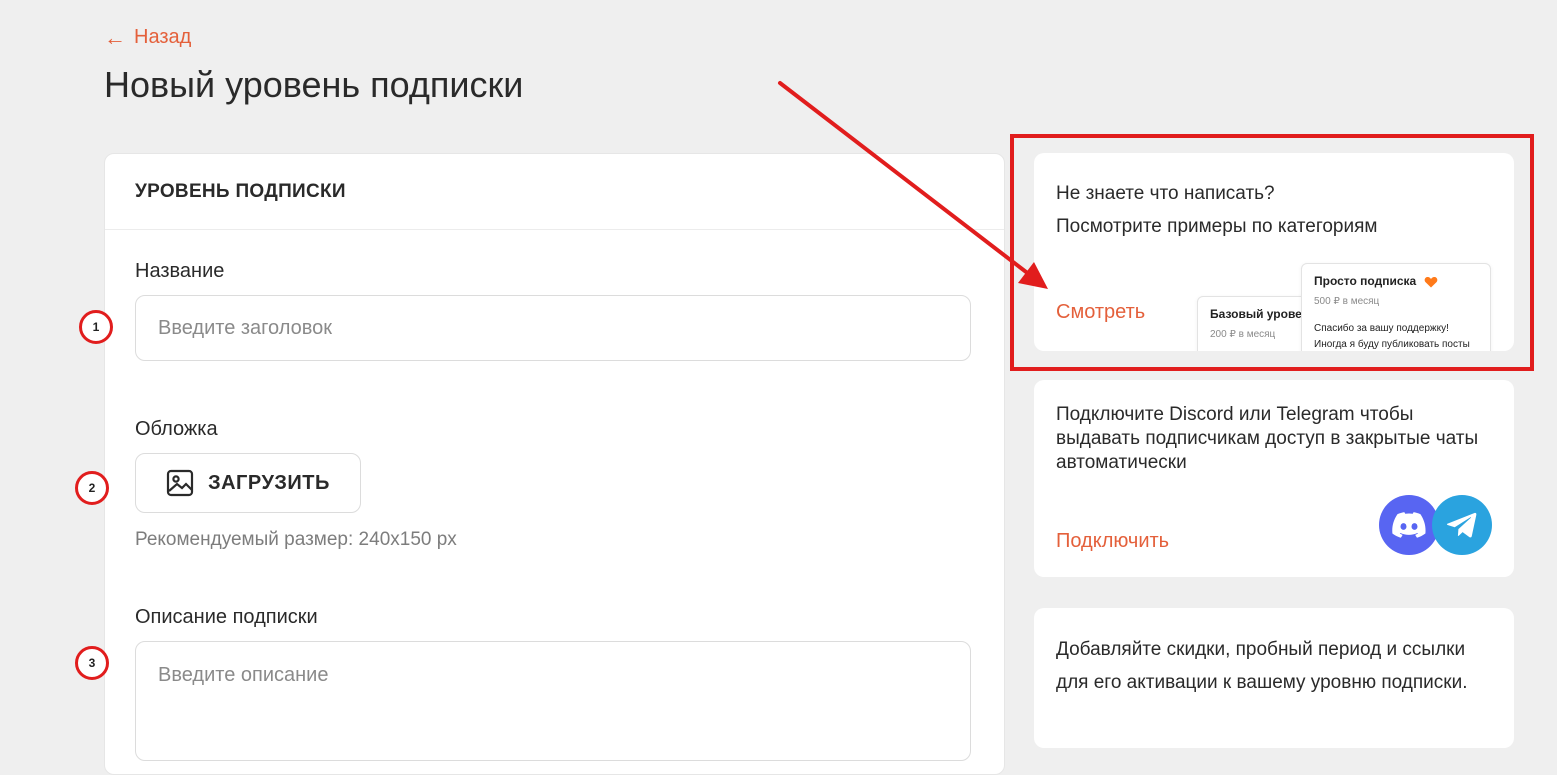  What do you see at coordinates (1430, 282) in the screenshot?
I see `heart-icon` at bounding box center [1430, 282].